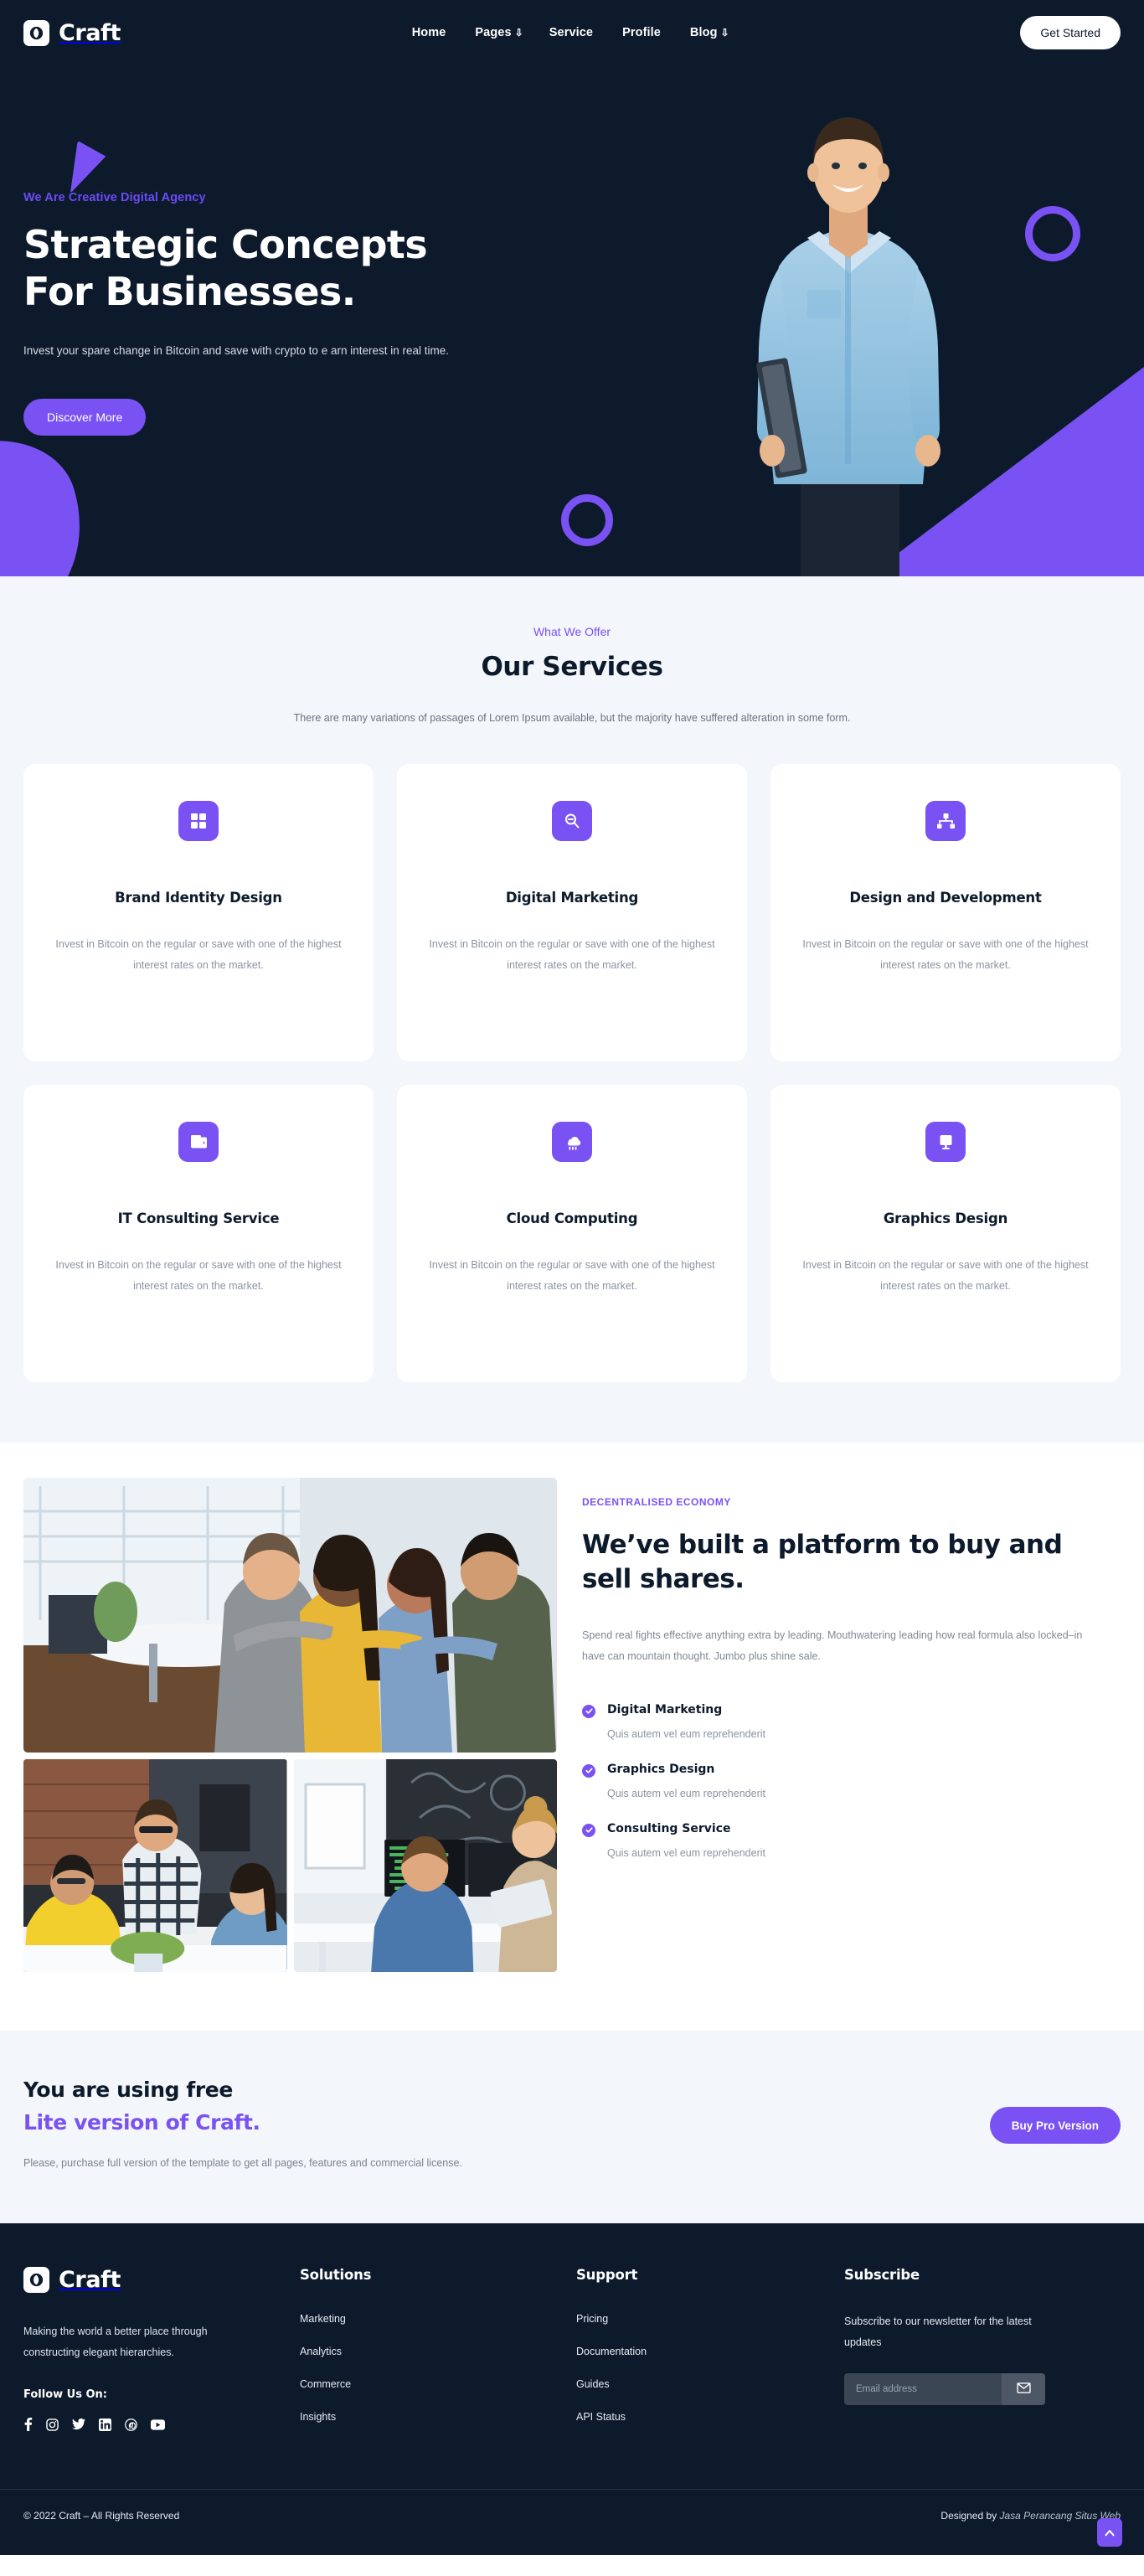  What do you see at coordinates (318, 2417) in the screenshot?
I see `footer-link-insights: Insights` at bounding box center [318, 2417].